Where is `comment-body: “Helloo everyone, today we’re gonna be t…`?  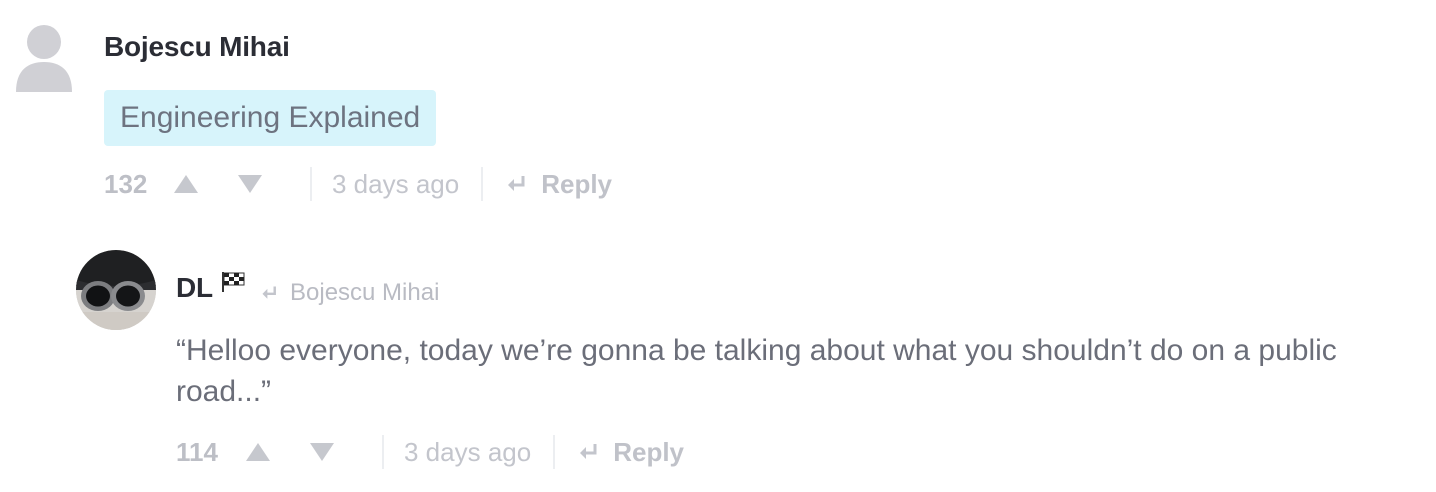
comment-body: “Helloo everyone, today we’re gonna be t… is located at coordinates (756, 371).